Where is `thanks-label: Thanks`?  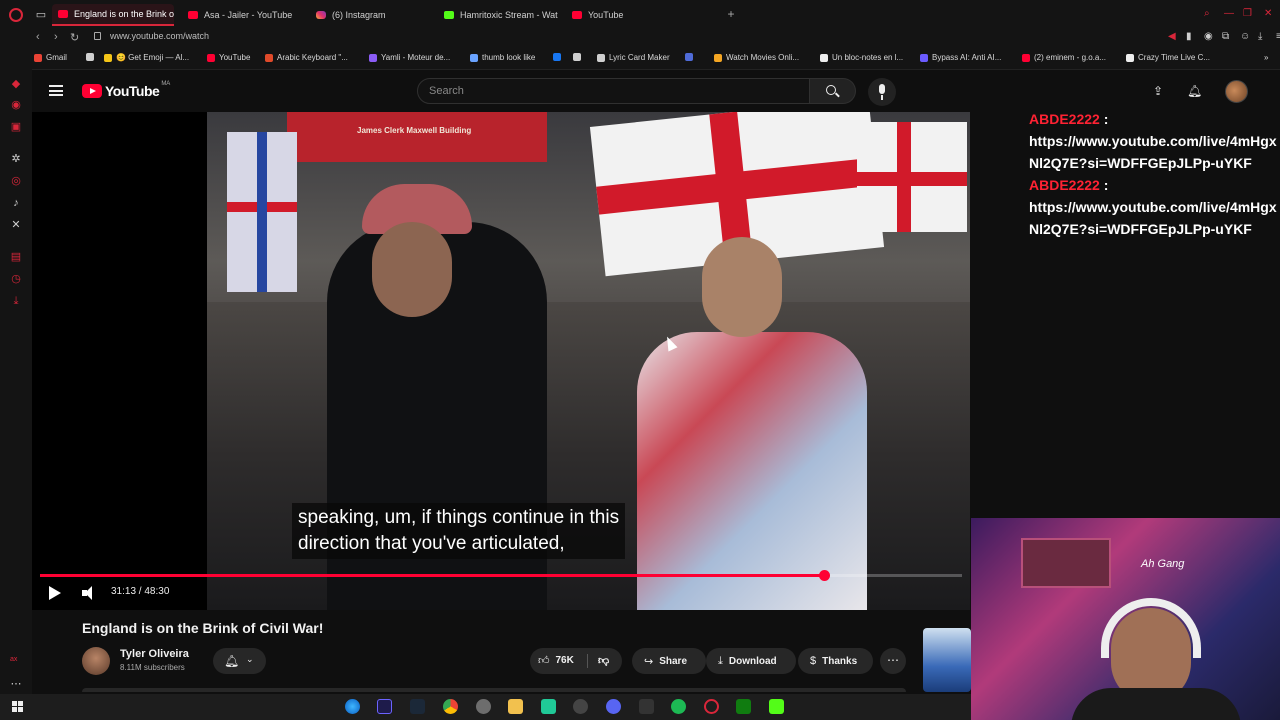 thanks-label: Thanks is located at coordinates (840, 661).